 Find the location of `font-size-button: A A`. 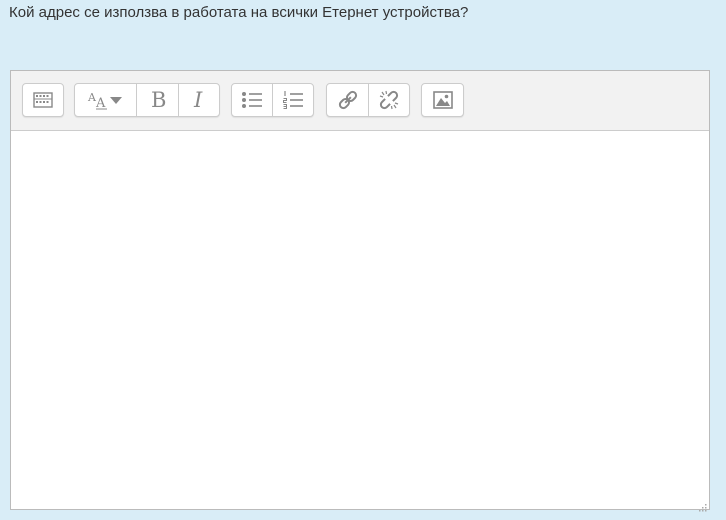

font-size-button: A A is located at coordinates (105, 100).